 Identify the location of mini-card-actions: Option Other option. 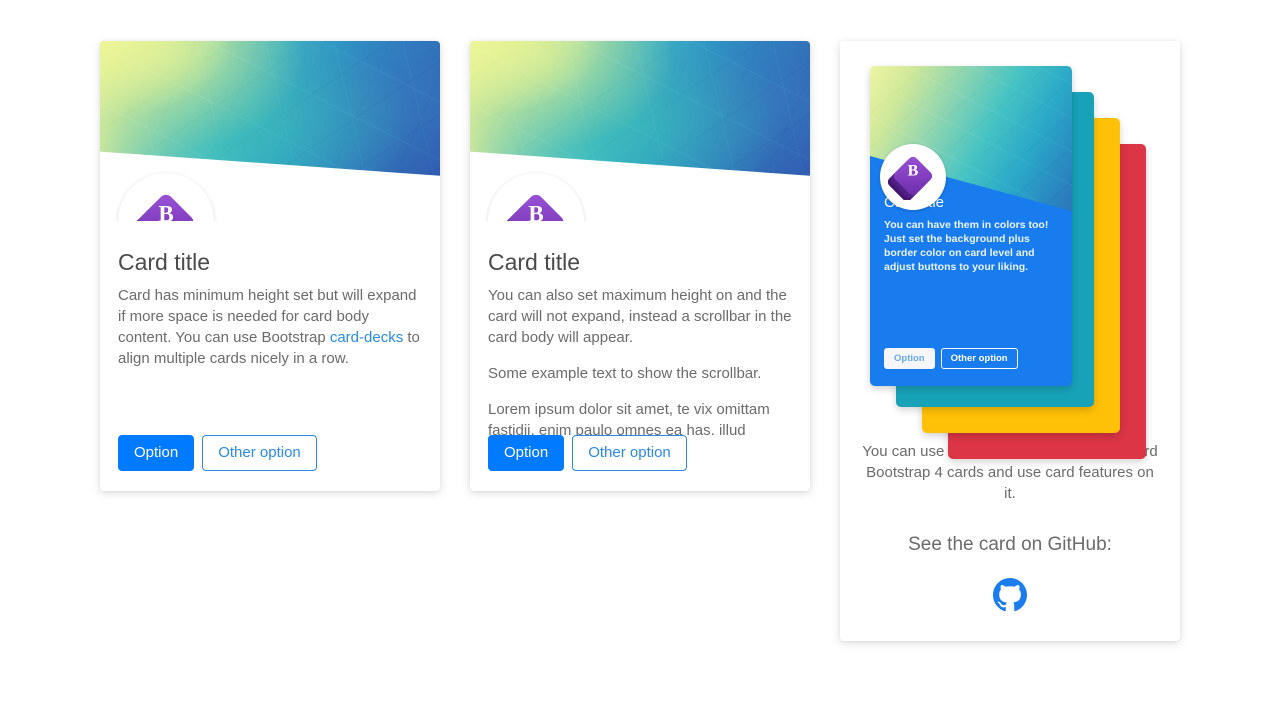
(951, 358).